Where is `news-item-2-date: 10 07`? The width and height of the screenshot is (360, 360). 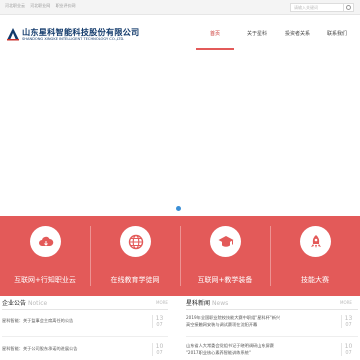 news-item-2-date: 10 07 is located at coordinates (348, 349).